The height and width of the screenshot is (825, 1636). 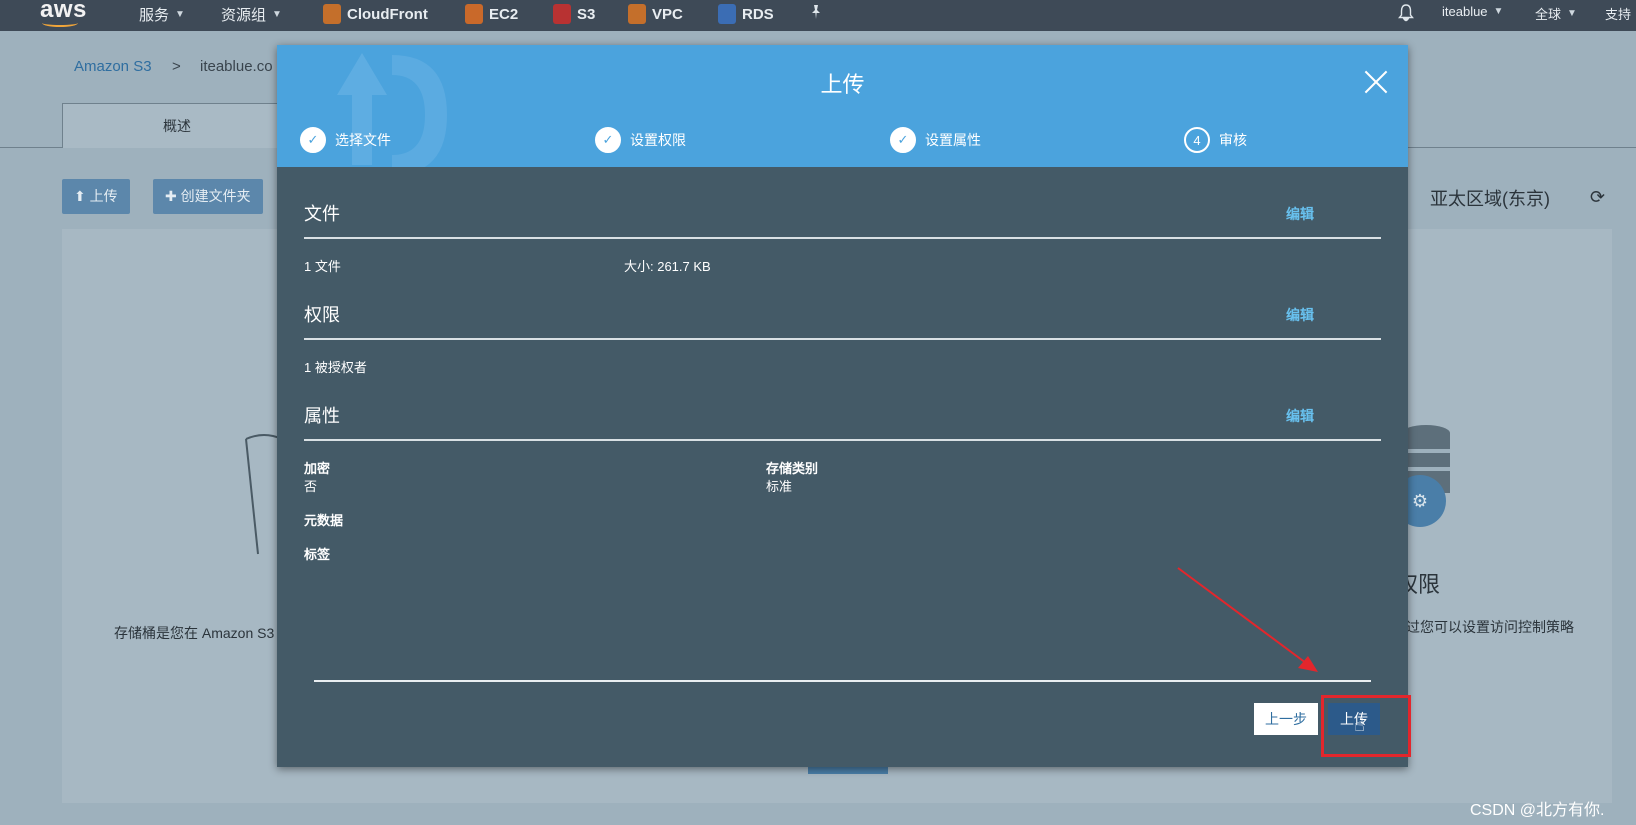 What do you see at coordinates (1548, 14) in the screenshot?
I see `region-name: 全球` at bounding box center [1548, 14].